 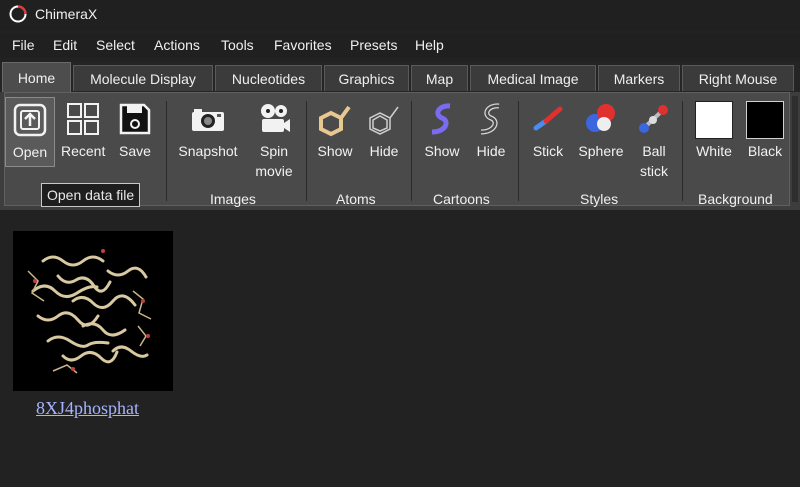 I want to click on white-background-button: White, so click(x=714, y=131).